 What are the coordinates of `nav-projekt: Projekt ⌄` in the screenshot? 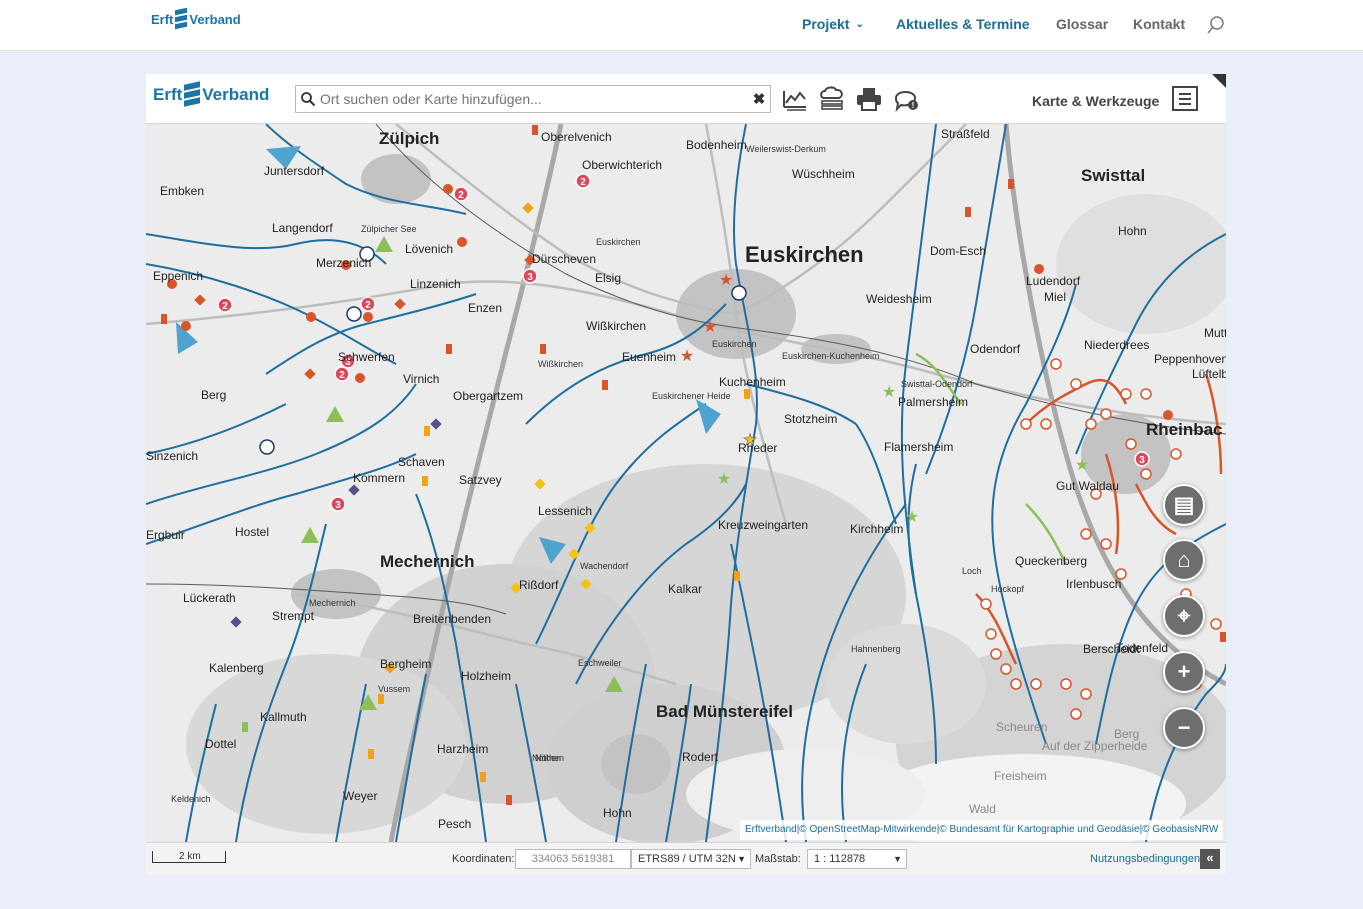 It's located at (833, 24).